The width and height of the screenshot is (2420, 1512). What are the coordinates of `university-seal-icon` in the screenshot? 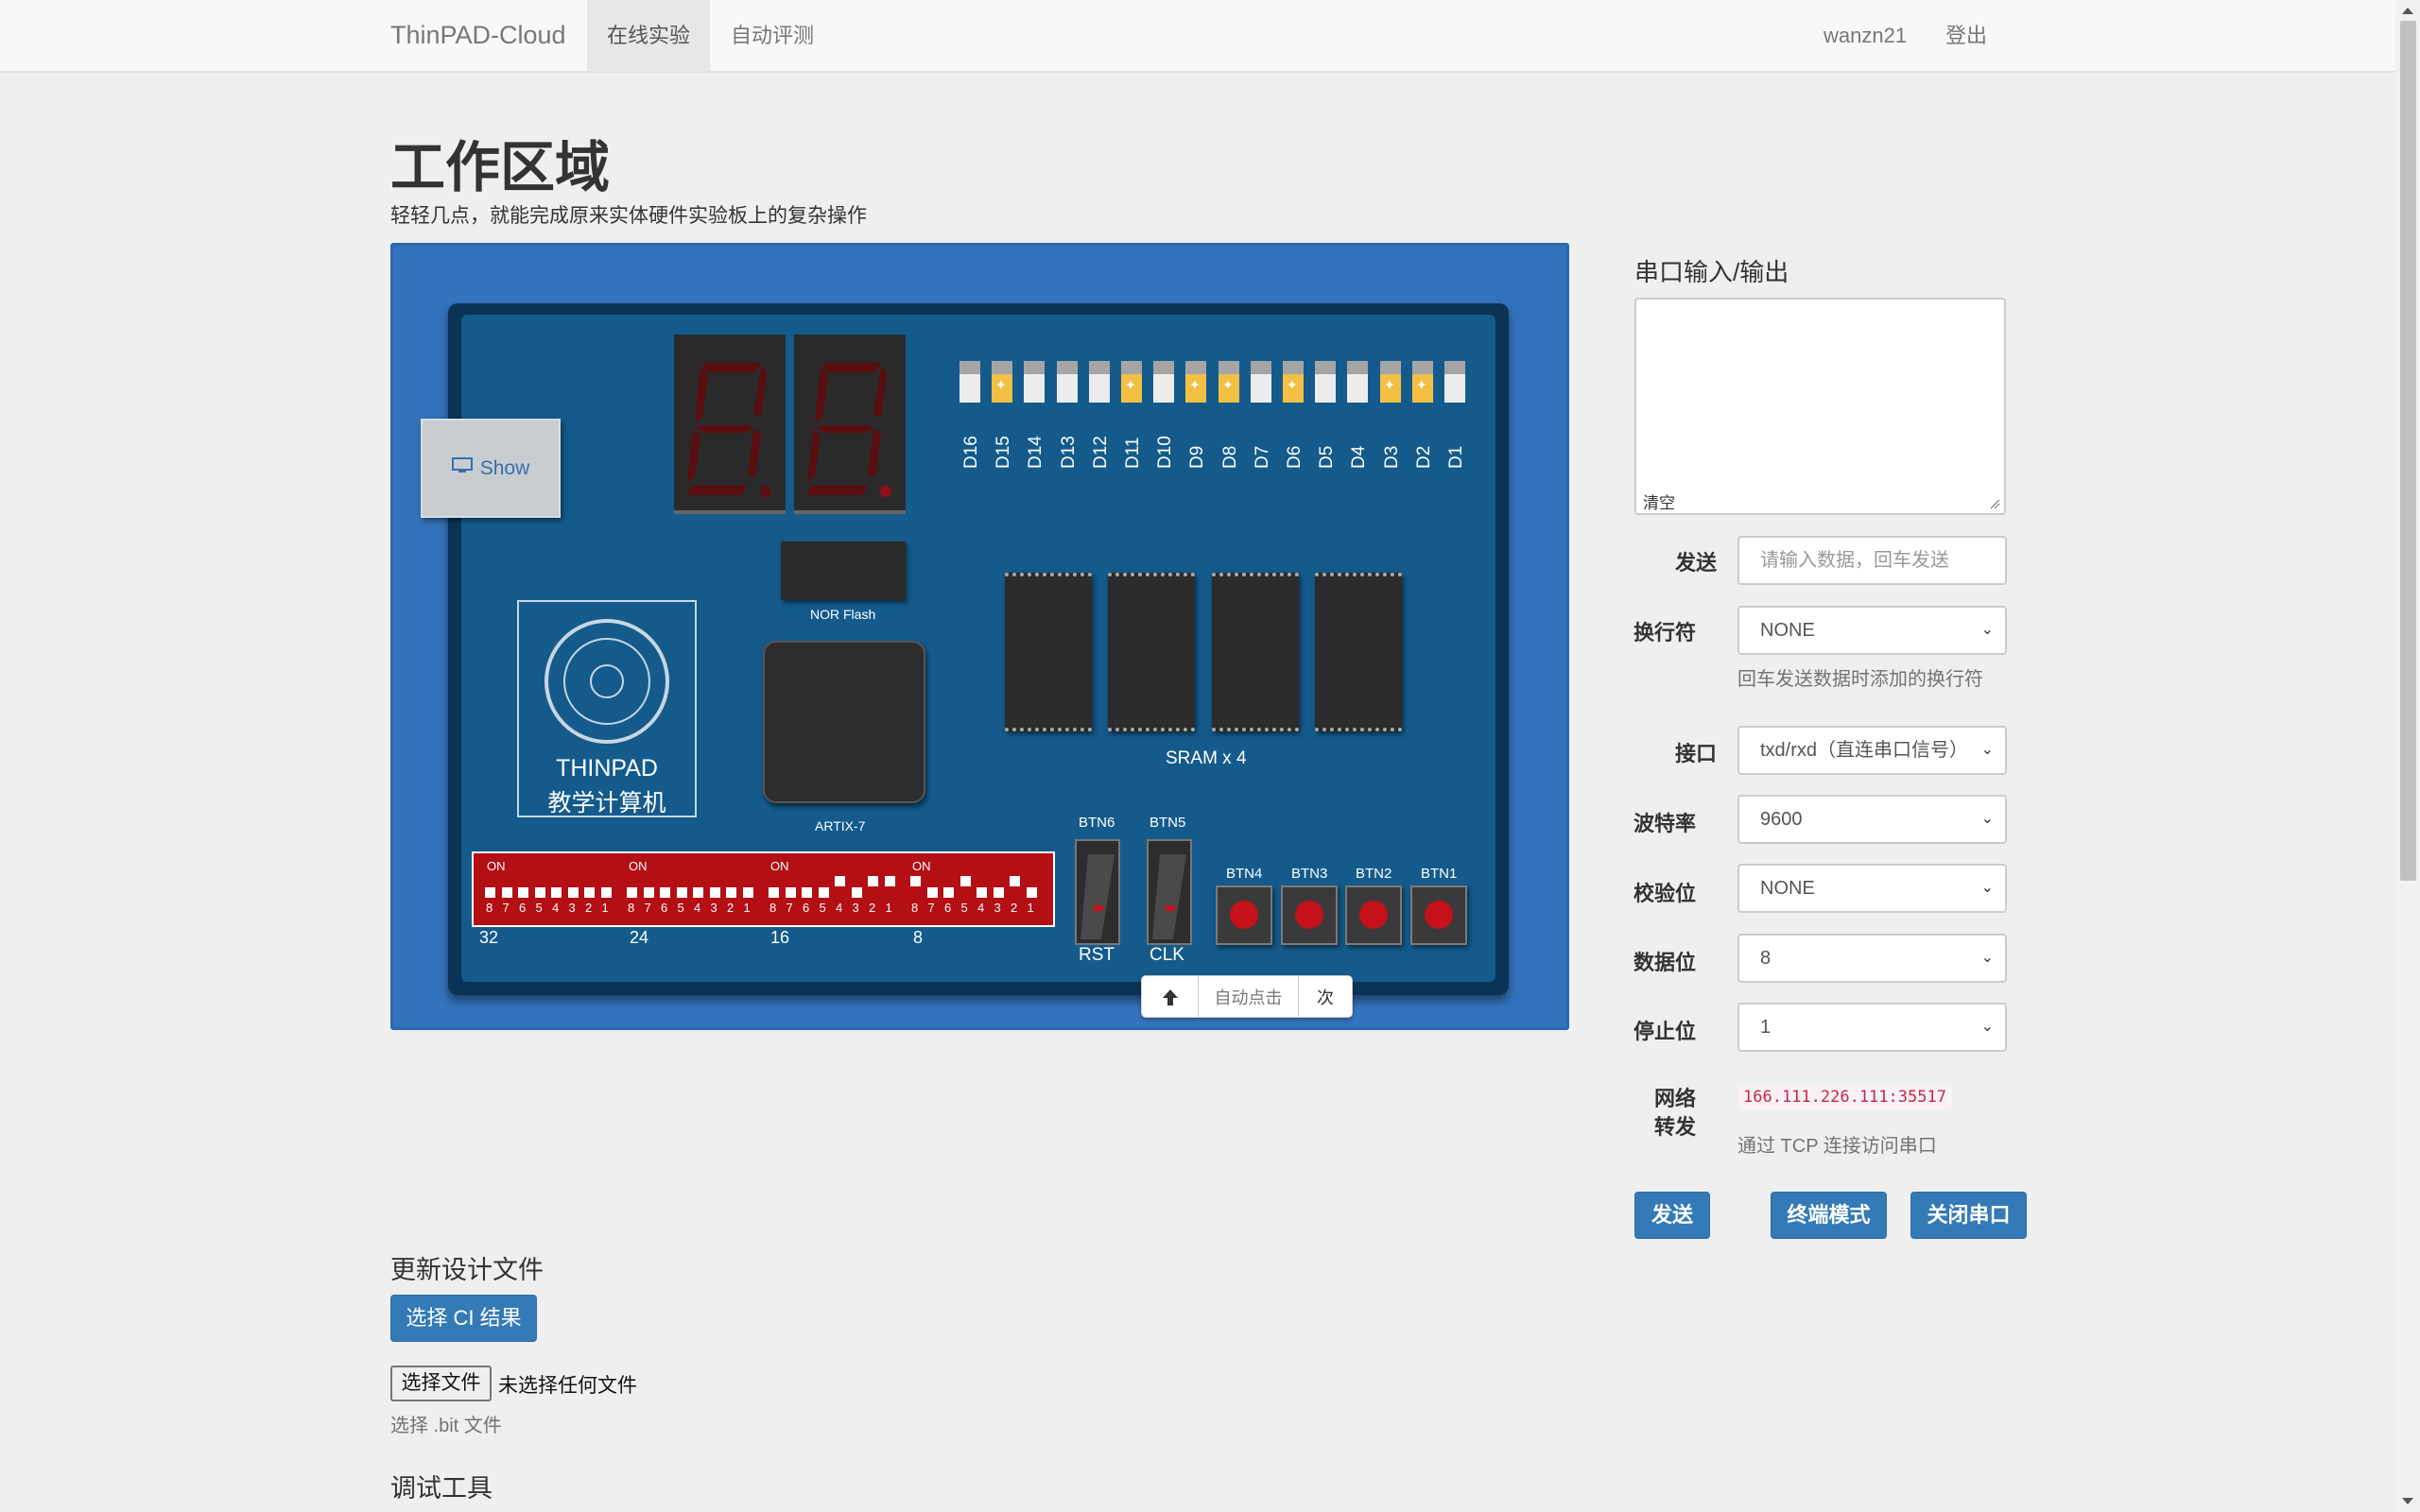 It's located at (607, 681).